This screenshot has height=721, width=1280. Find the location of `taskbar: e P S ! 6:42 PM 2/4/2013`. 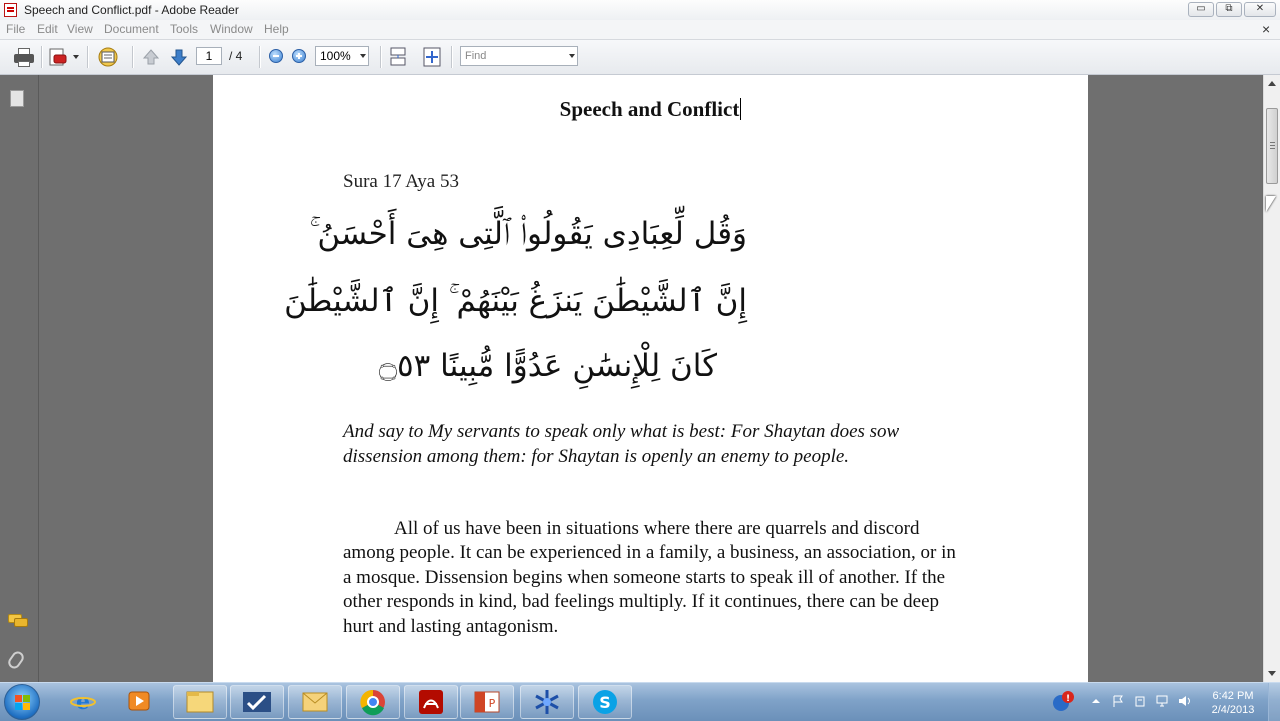

taskbar: e P S ! 6:42 PM 2/4/2013 is located at coordinates (640, 701).